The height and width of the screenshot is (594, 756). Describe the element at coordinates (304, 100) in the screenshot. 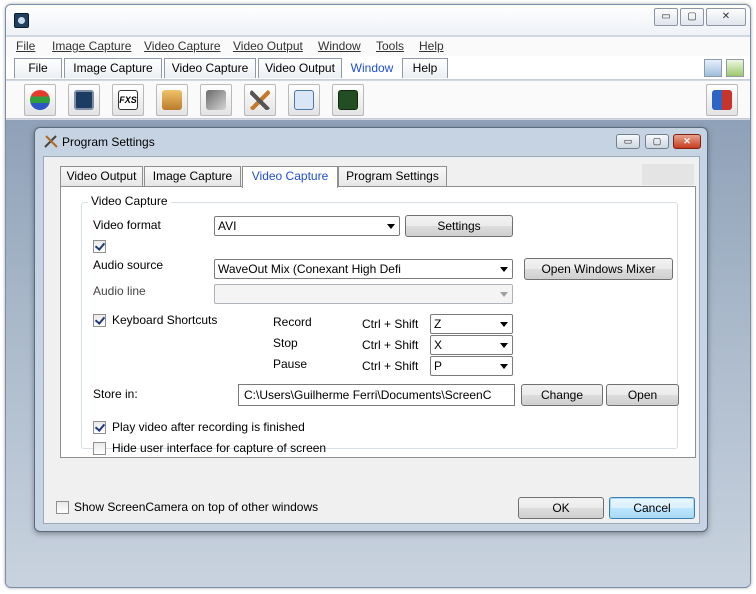

I see `windows-icon` at that location.